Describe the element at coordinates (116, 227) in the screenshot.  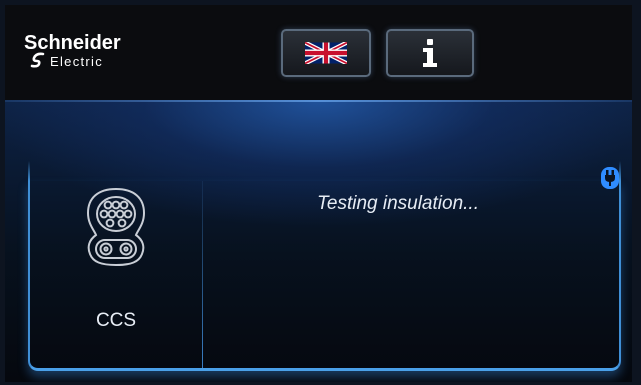
I see `ccs-connector-icon` at that location.